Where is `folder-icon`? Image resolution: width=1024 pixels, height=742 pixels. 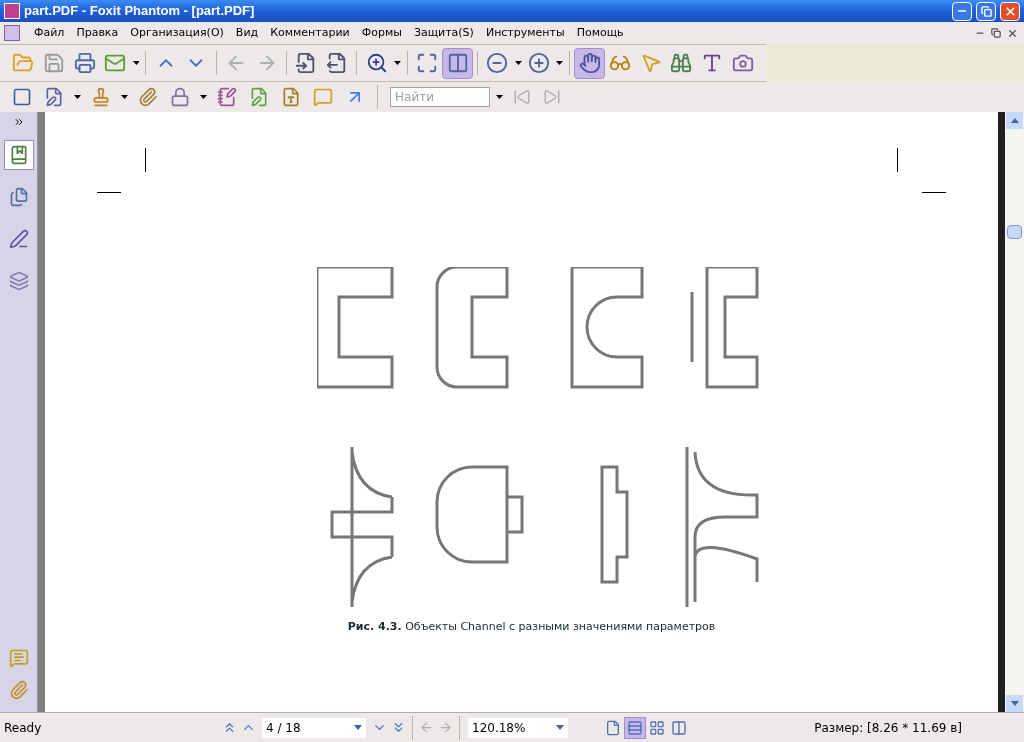 folder-icon is located at coordinates (23, 63).